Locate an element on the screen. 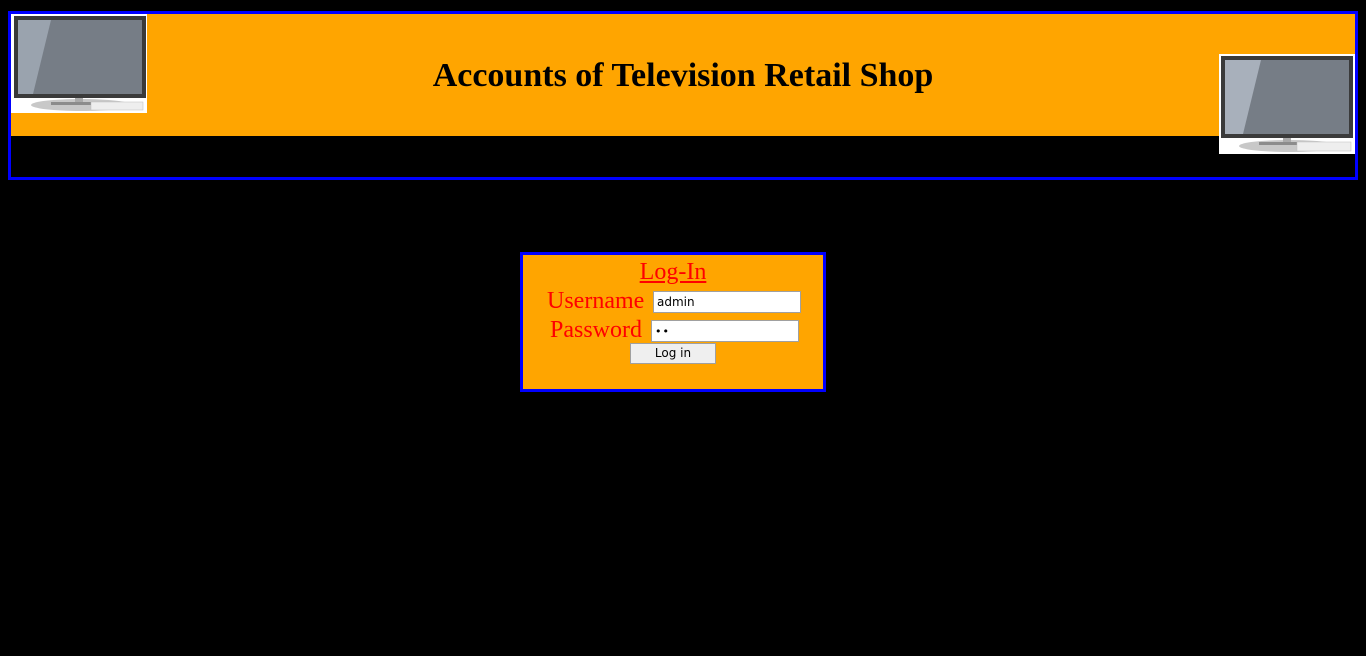  page-title: Accounts of Television Retail Shop is located at coordinates (683, 75).